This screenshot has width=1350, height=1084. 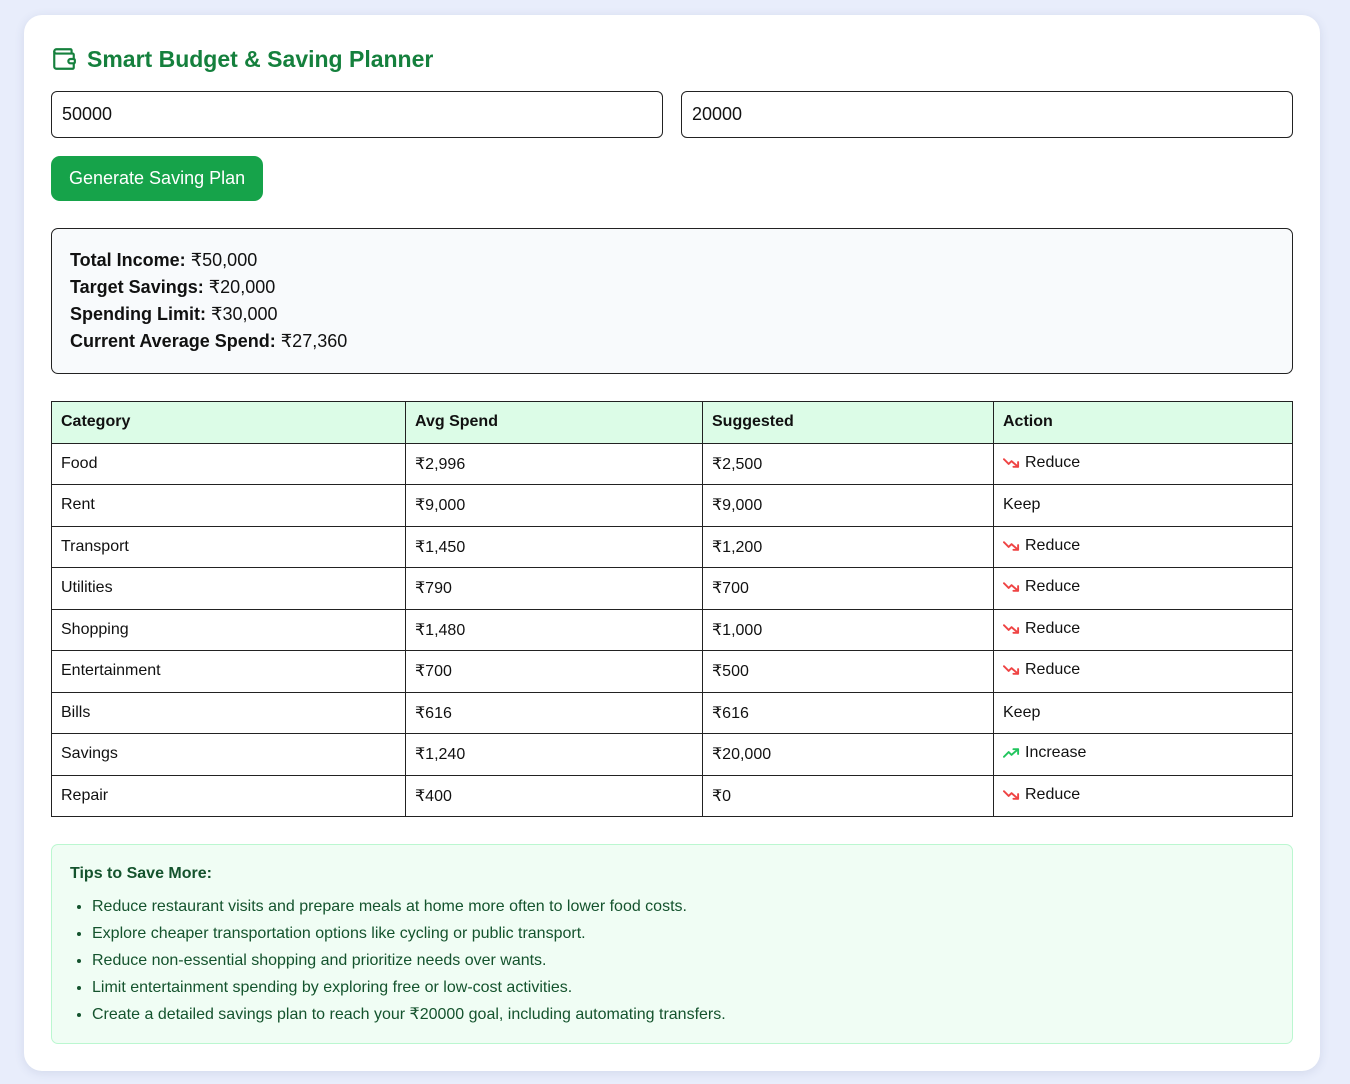 I want to click on summary-avg: Current Average Spend: ₹27,360, so click(x=209, y=341).